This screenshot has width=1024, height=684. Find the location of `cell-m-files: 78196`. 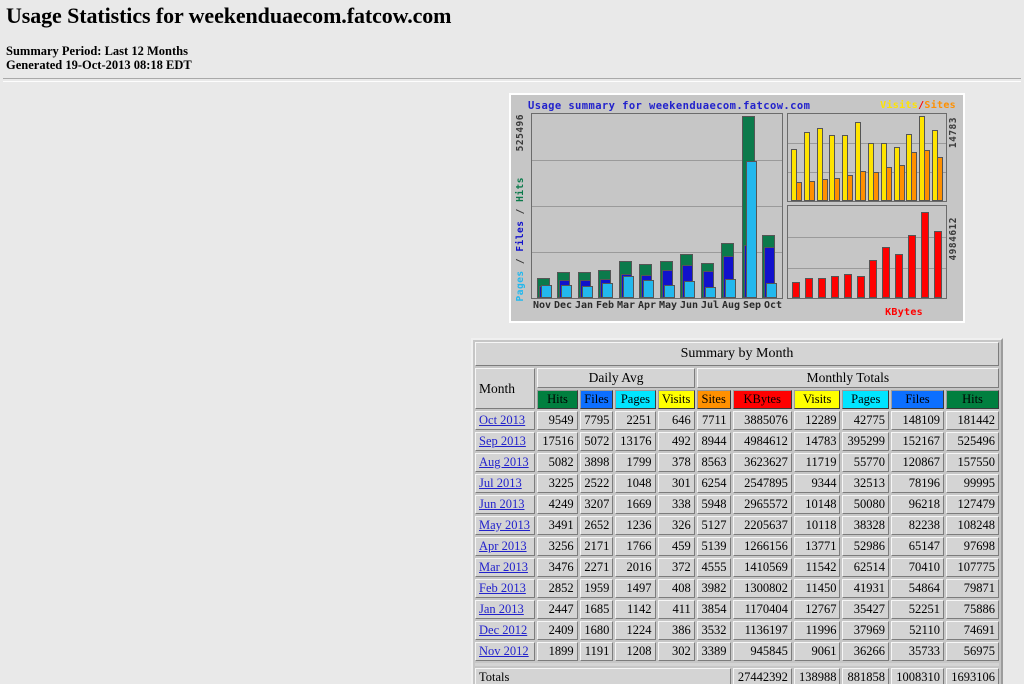

cell-m-files: 78196 is located at coordinates (917, 483).